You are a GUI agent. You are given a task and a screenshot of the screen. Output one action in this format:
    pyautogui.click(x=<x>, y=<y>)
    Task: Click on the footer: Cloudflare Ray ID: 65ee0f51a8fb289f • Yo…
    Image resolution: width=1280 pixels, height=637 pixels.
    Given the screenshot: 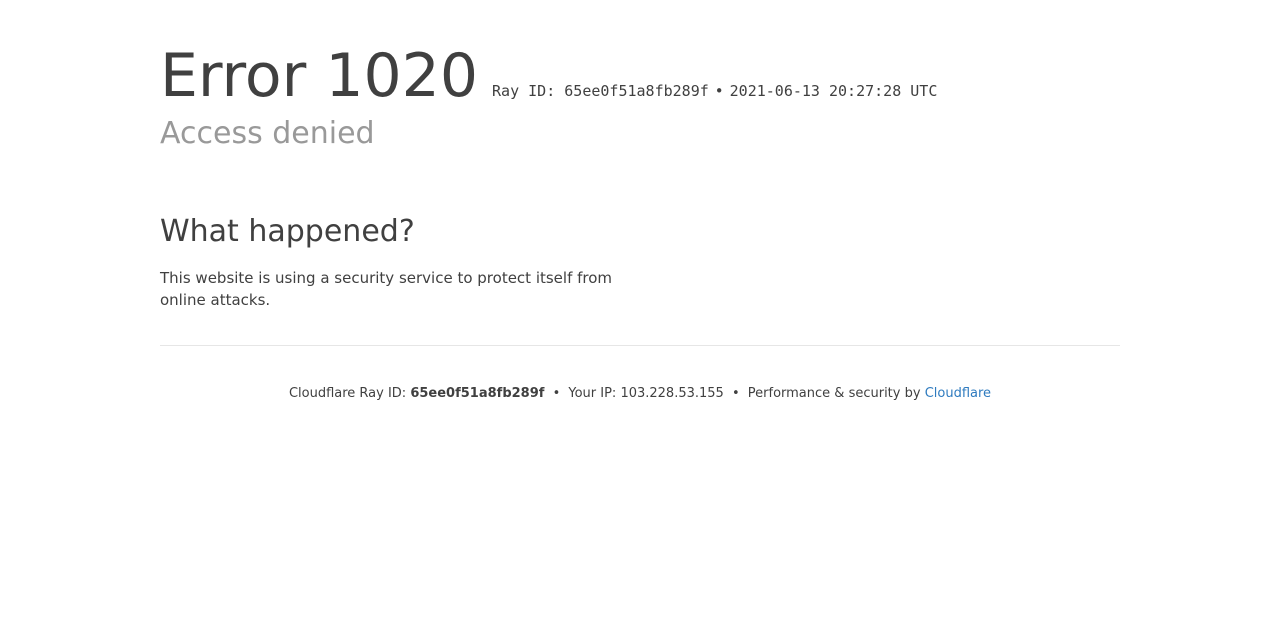 What is the action you would take?
    pyautogui.click(x=640, y=394)
    